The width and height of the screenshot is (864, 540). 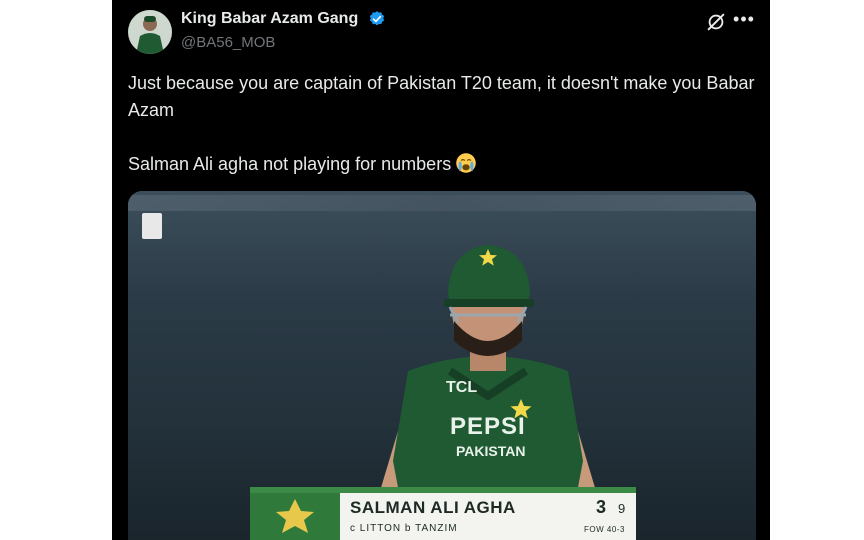 I want to click on tweet-text-line-2: Salman Ali agha not playing for numbers, so click(x=443, y=164).